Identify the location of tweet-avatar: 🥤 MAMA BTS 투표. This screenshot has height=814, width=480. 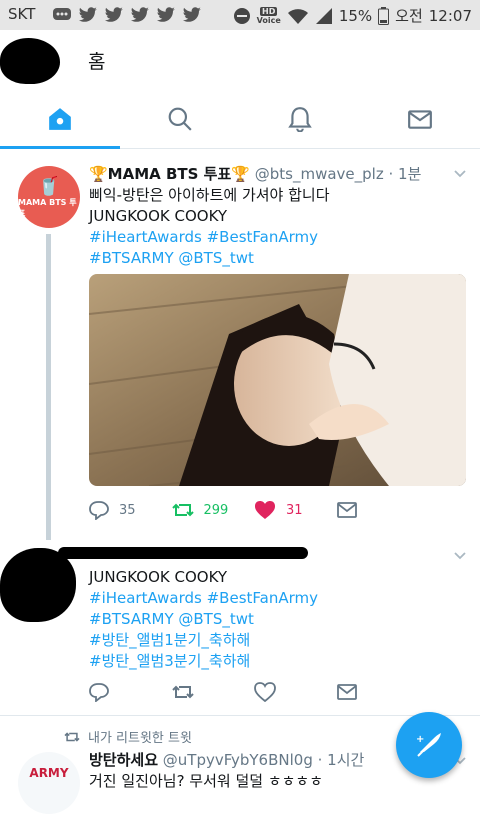
(49, 197).